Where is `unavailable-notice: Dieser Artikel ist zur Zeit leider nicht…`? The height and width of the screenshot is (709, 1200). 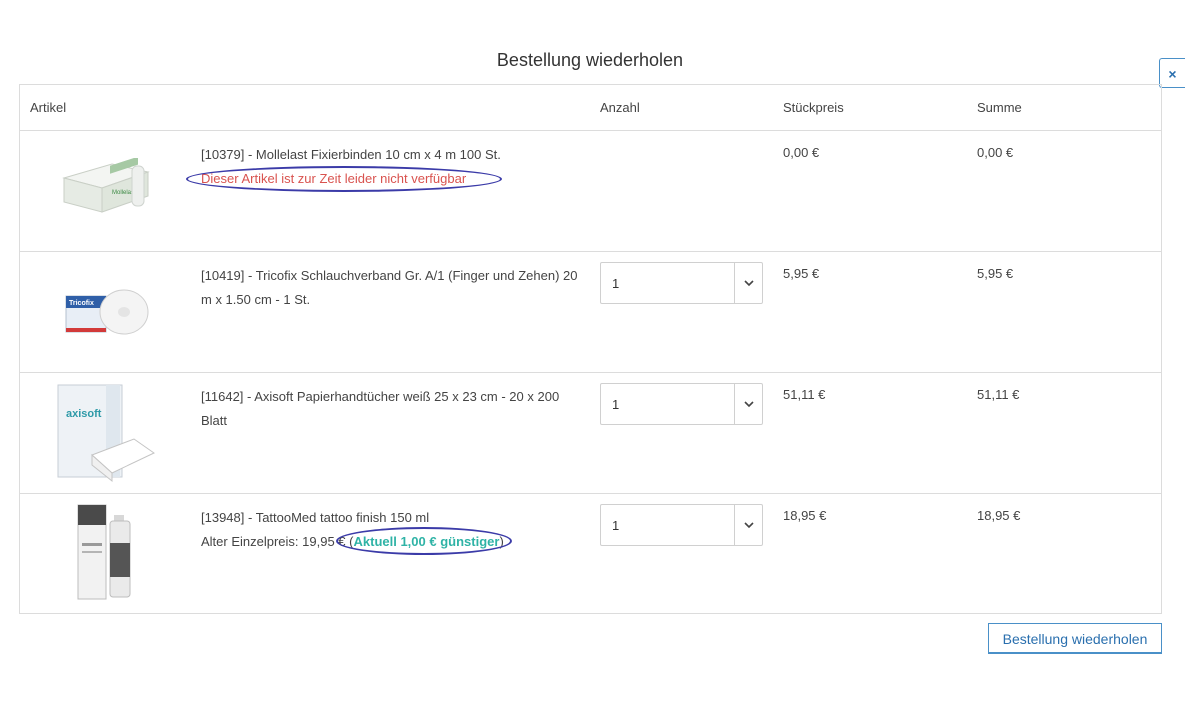 unavailable-notice: Dieser Artikel ist zur Zeit leider nicht… is located at coordinates (334, 178).